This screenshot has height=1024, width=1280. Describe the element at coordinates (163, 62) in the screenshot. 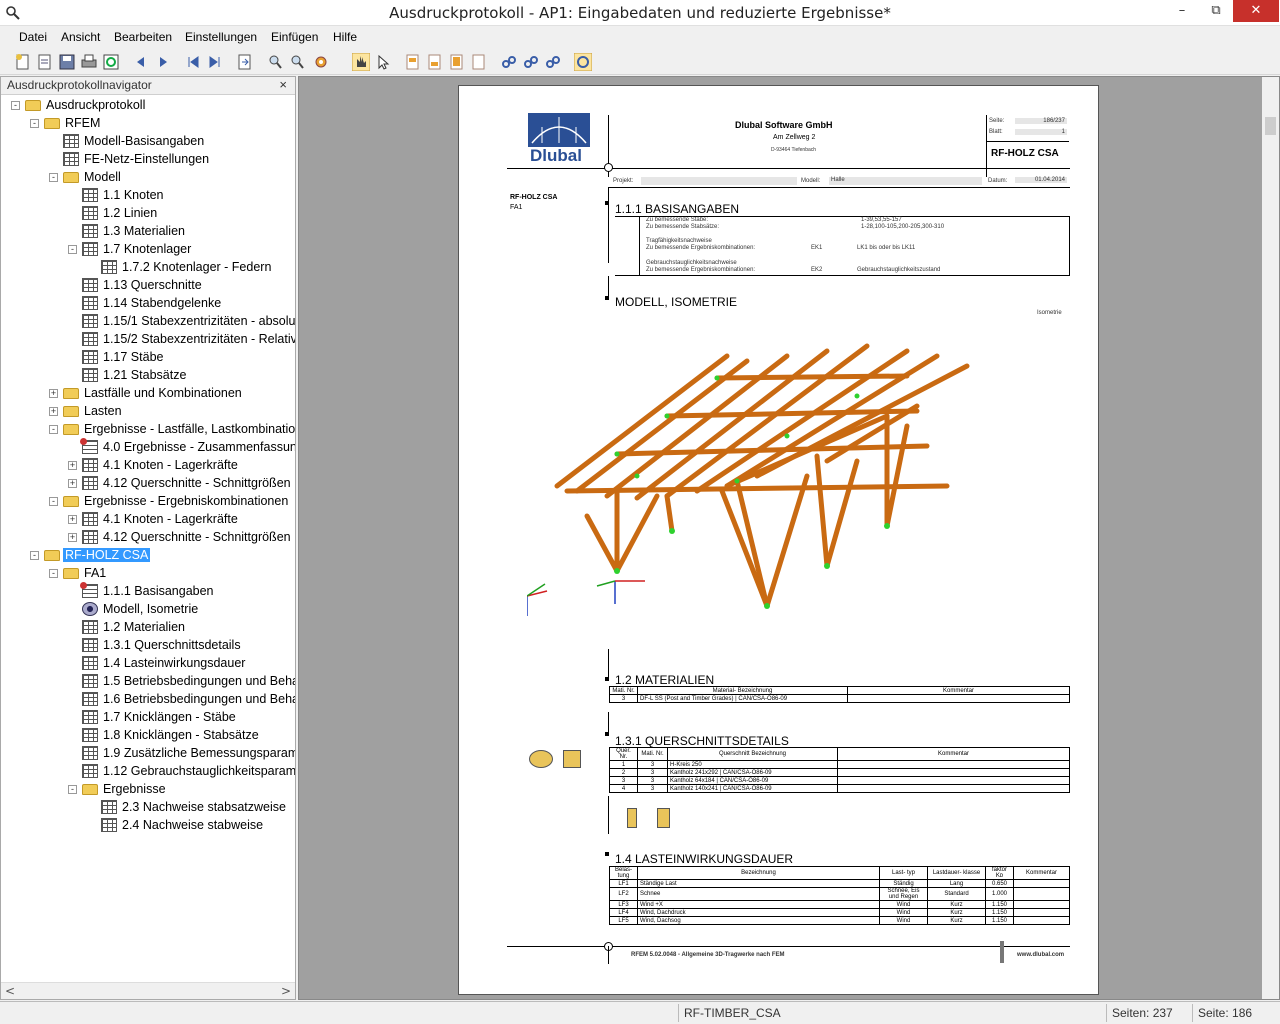

I see `next-icon` at that location.